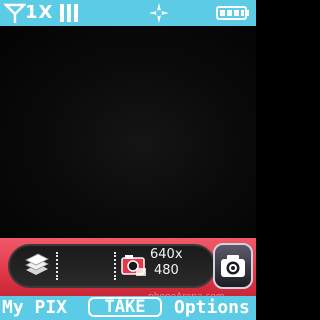 The height and width of the screenshot is (320, 320). I want to click on softkey-options: Options, so click(212, 308).